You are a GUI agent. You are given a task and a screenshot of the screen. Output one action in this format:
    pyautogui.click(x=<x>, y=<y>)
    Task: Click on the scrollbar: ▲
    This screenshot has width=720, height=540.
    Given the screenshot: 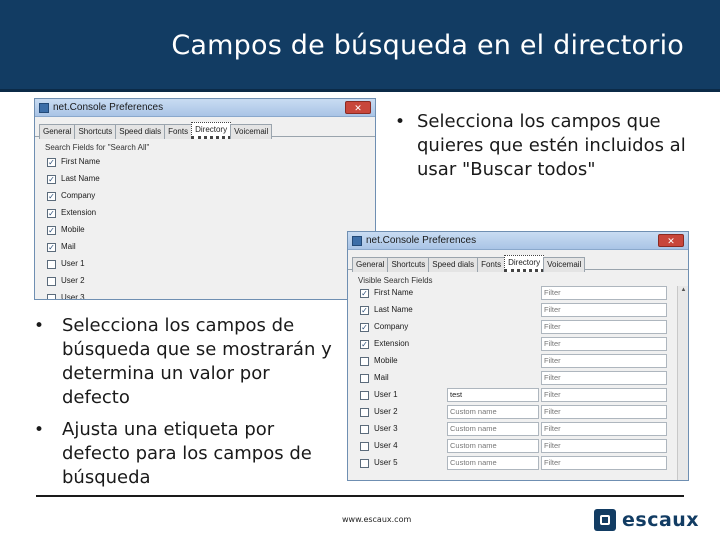 What is the action you would take?
    pyautogui.click(x=682, y=383)
    